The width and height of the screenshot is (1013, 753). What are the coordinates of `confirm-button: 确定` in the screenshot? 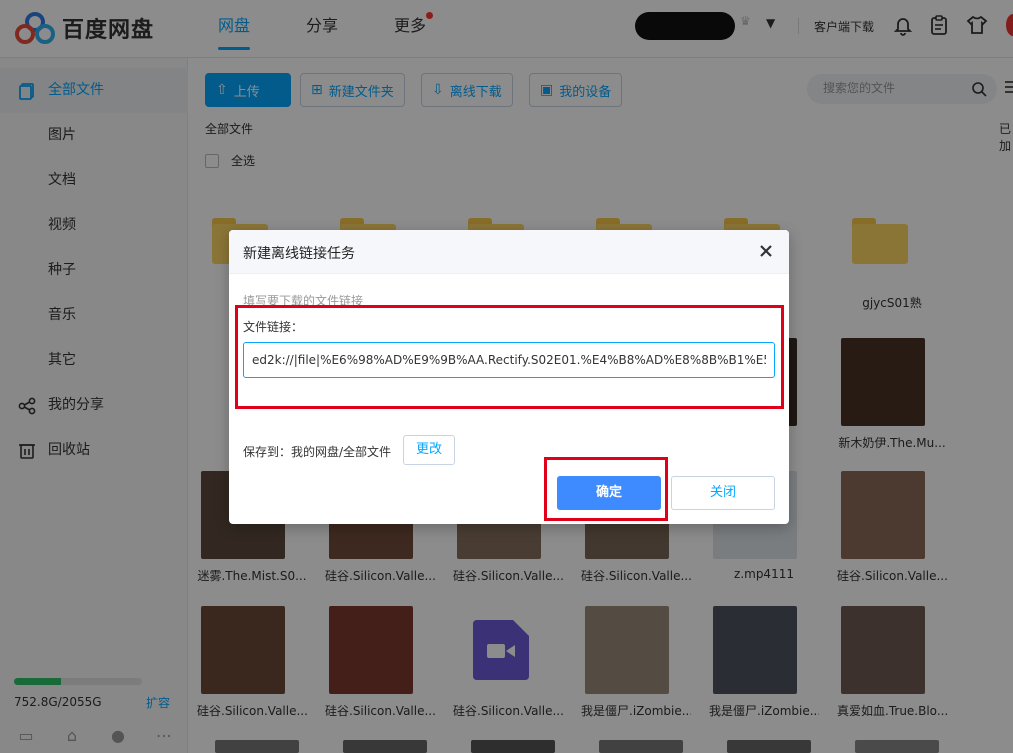 It's located at (609, 493).